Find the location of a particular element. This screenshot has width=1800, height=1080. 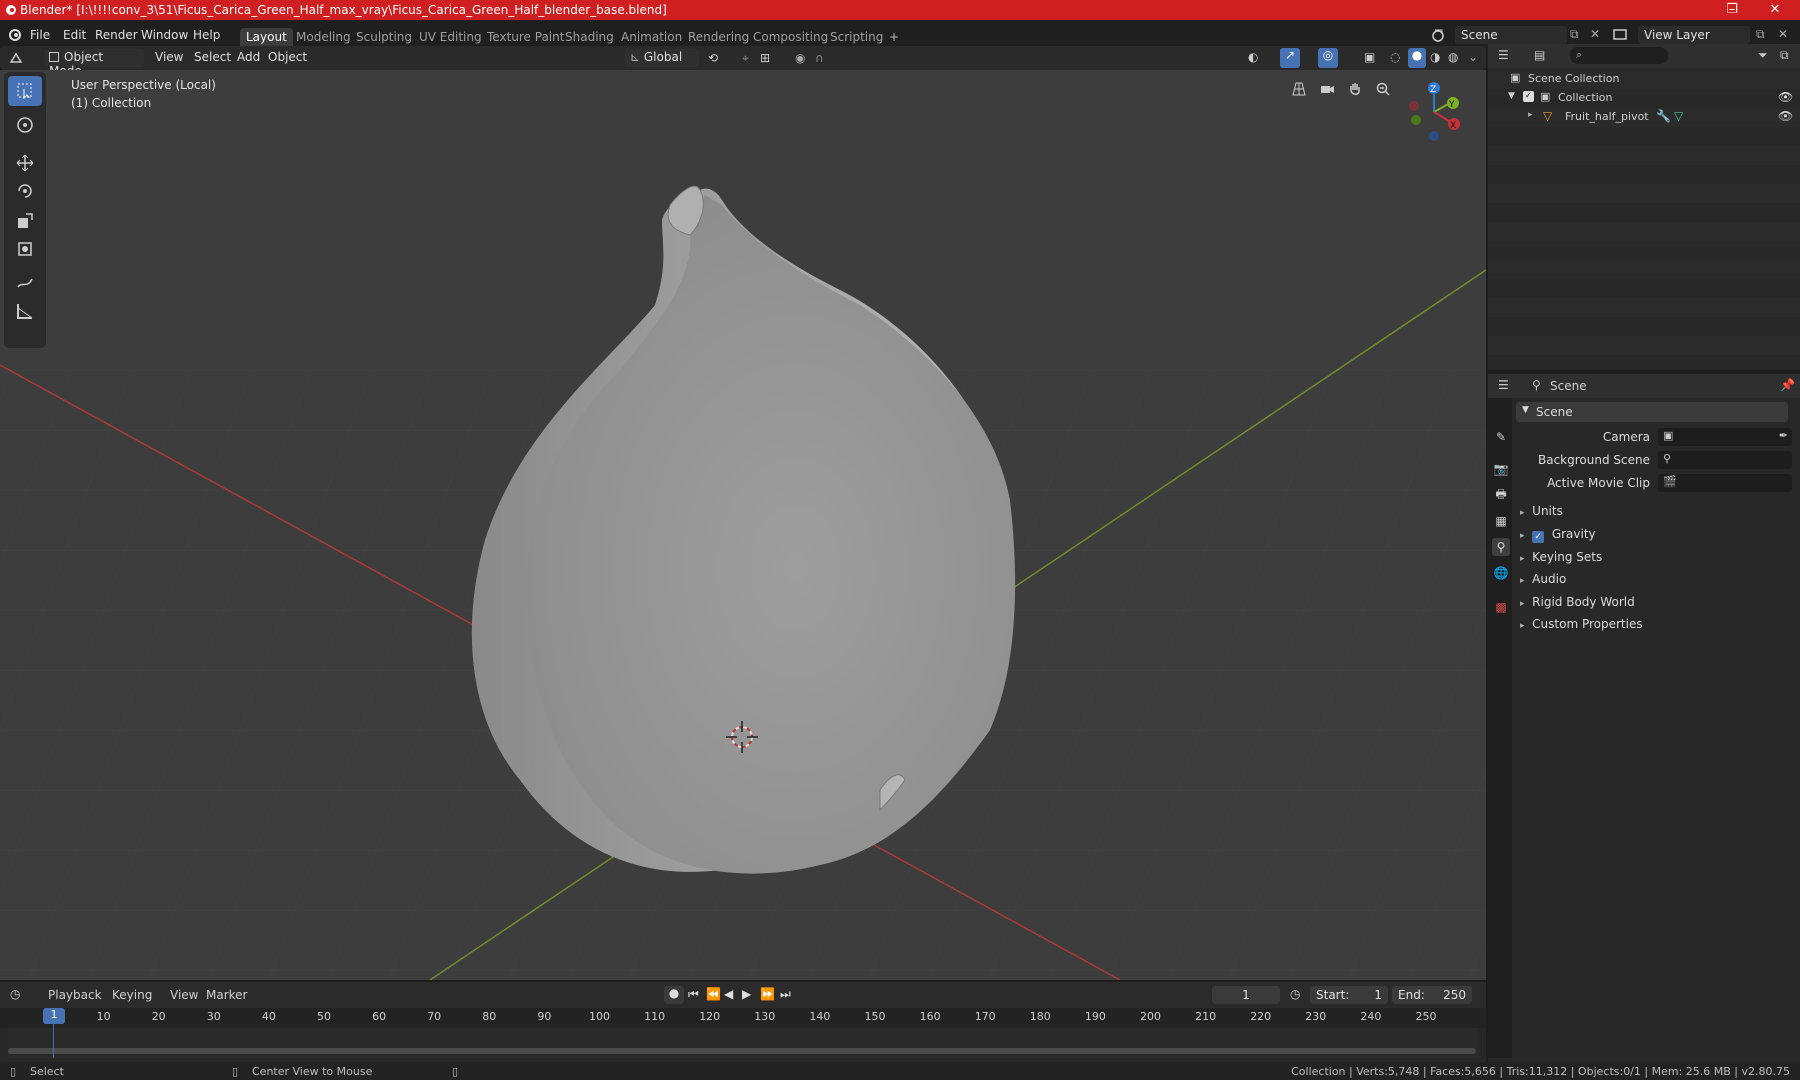

timeline-view-menu: View is located at coordinates (184, 995).